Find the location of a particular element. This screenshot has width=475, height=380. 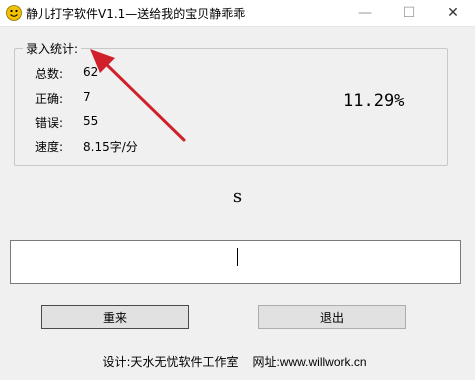

correct-value: 7 is located at coordinates (87, 97).